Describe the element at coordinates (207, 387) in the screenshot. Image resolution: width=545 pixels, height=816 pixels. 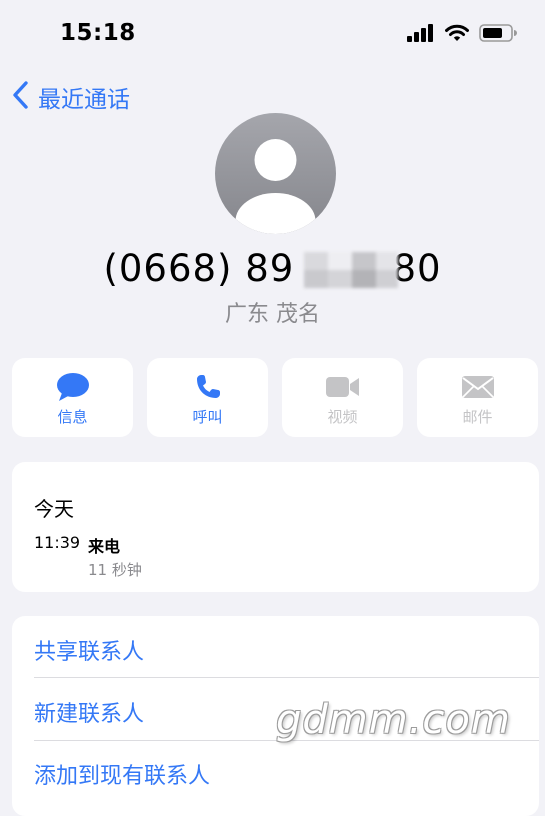
I see `phone-icon` at that location.